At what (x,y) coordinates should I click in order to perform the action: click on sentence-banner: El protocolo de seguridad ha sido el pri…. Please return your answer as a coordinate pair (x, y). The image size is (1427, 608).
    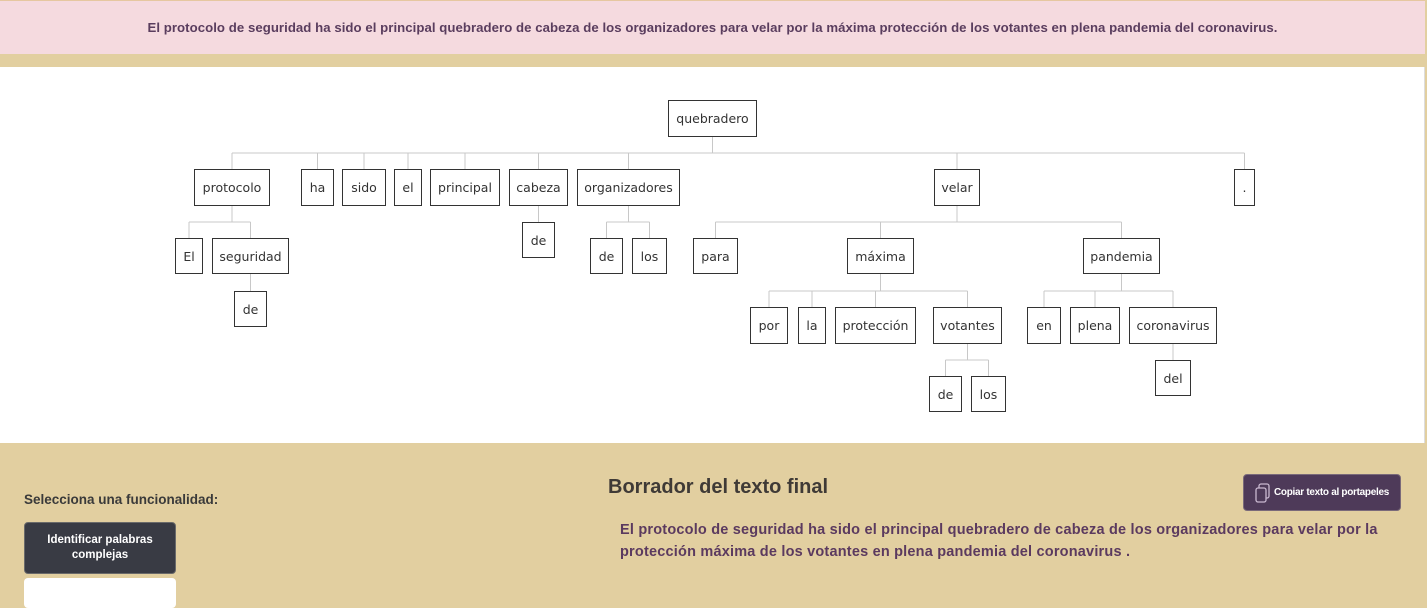
    Looking at the image, I should click on (712, 27).